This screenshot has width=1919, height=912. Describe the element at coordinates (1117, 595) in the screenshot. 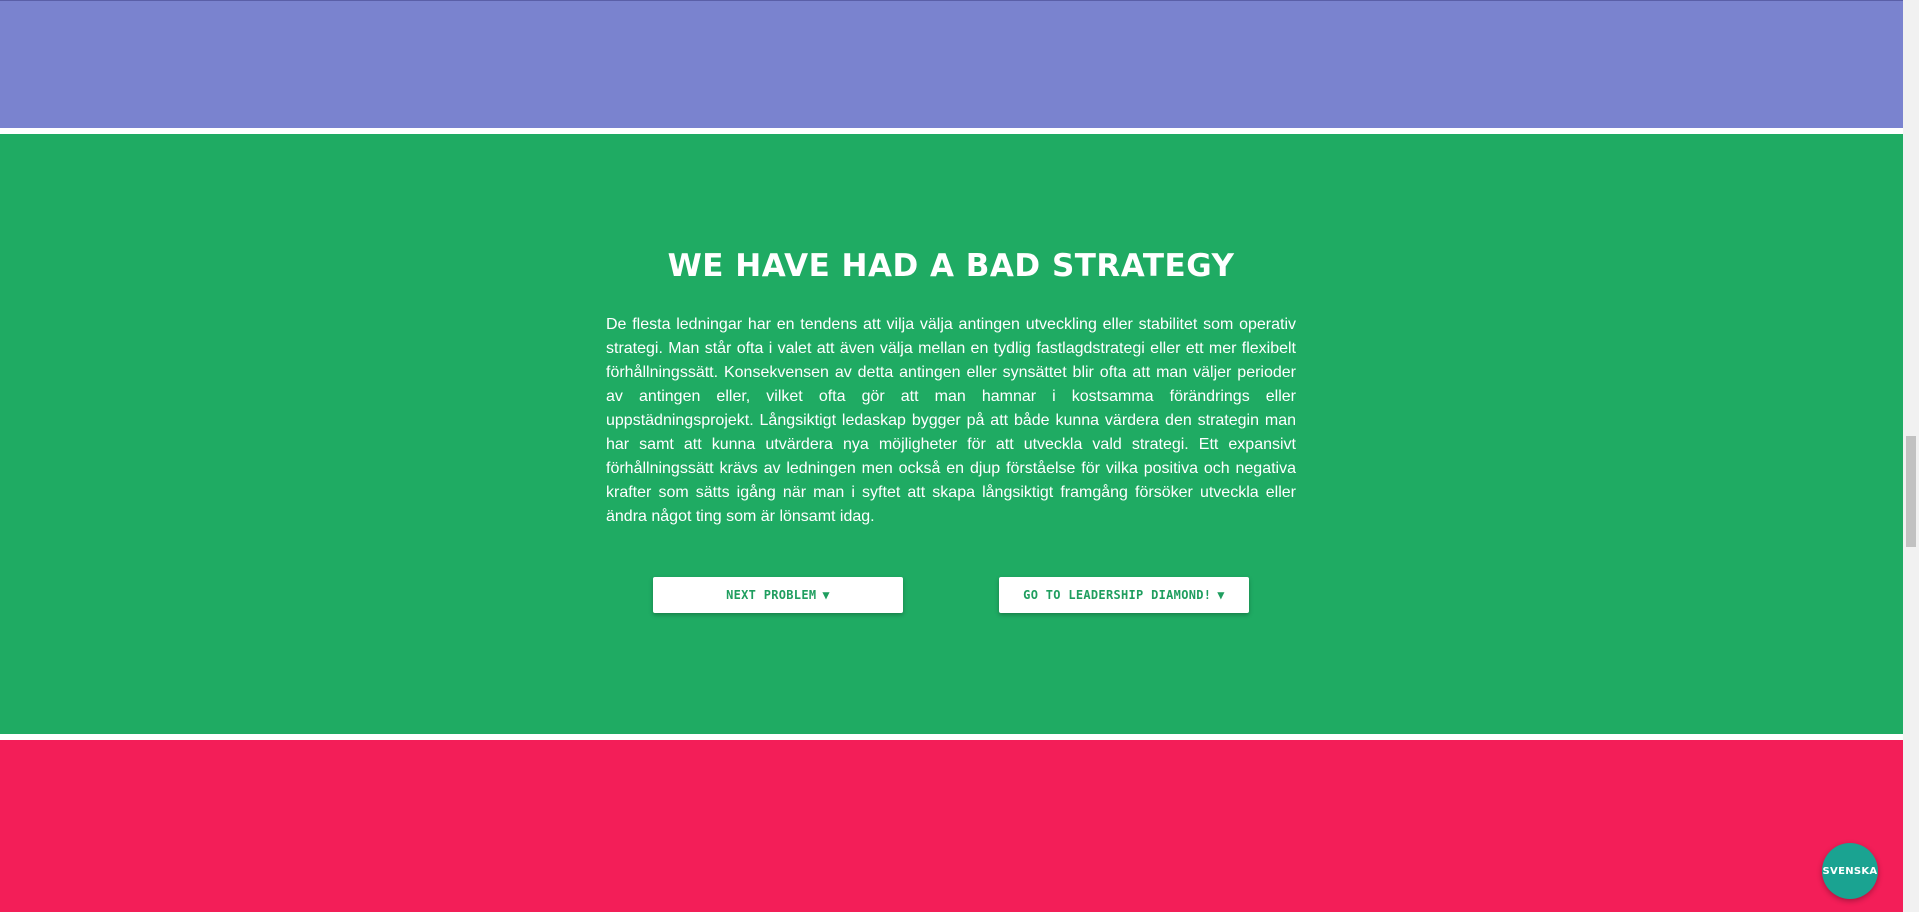

I see `leadership-diamond-label: GO TO LEADERSHIP DIAMOND!` at that location.